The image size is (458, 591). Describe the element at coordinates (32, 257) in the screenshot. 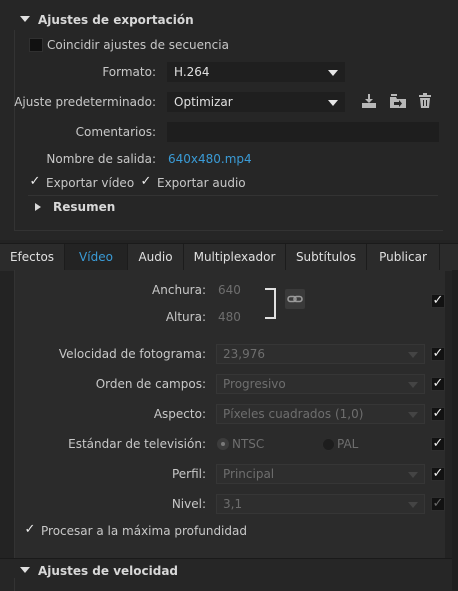

I see `tab-effects: Efectos` at that location.